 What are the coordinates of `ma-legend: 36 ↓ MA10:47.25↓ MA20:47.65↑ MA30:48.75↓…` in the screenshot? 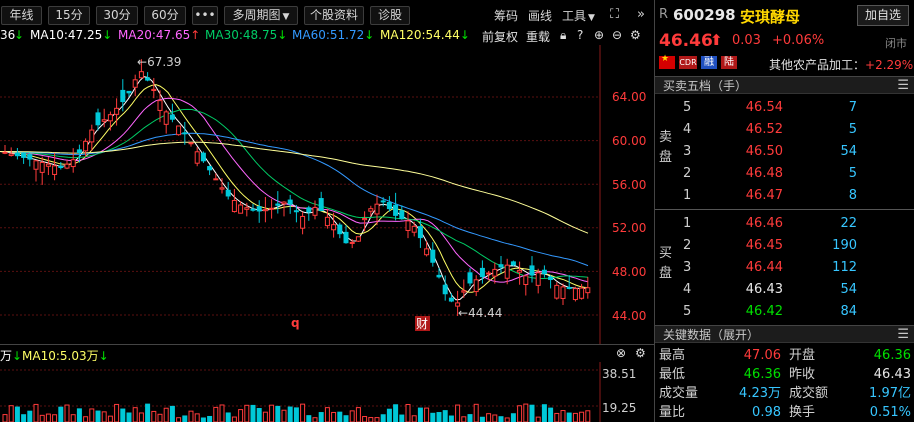 It's located at (327, 36).